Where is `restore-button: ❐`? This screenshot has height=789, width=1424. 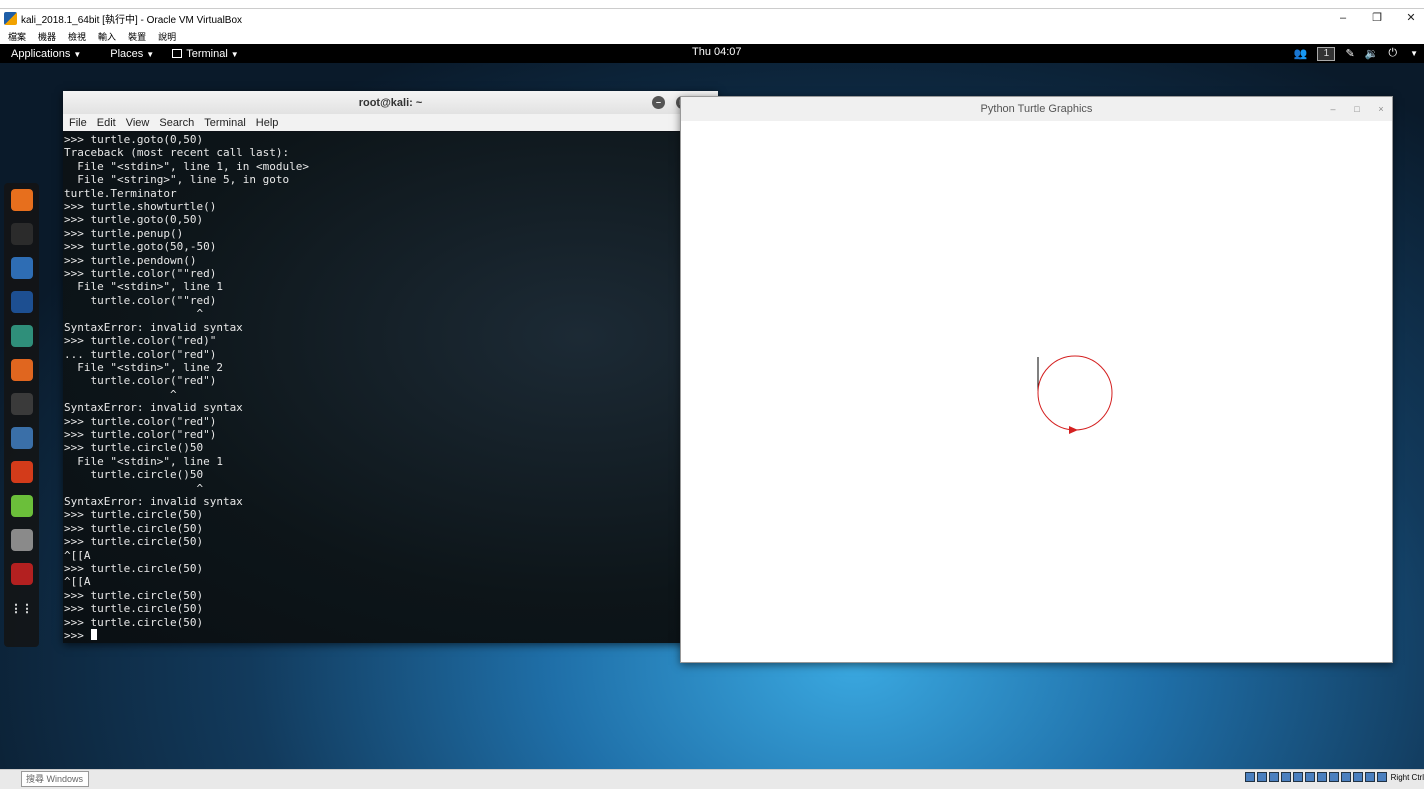 restore-button: ❐ is located at coordinates (1377, 18).